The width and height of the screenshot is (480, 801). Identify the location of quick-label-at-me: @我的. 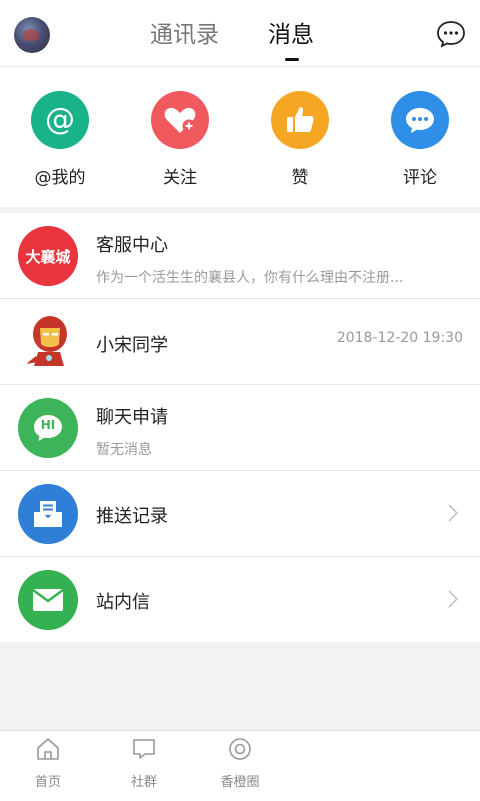
(60, 178).